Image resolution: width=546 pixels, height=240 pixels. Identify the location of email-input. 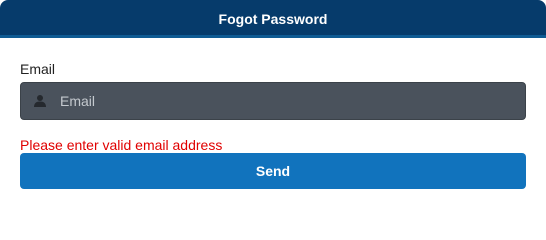
(292, 101).